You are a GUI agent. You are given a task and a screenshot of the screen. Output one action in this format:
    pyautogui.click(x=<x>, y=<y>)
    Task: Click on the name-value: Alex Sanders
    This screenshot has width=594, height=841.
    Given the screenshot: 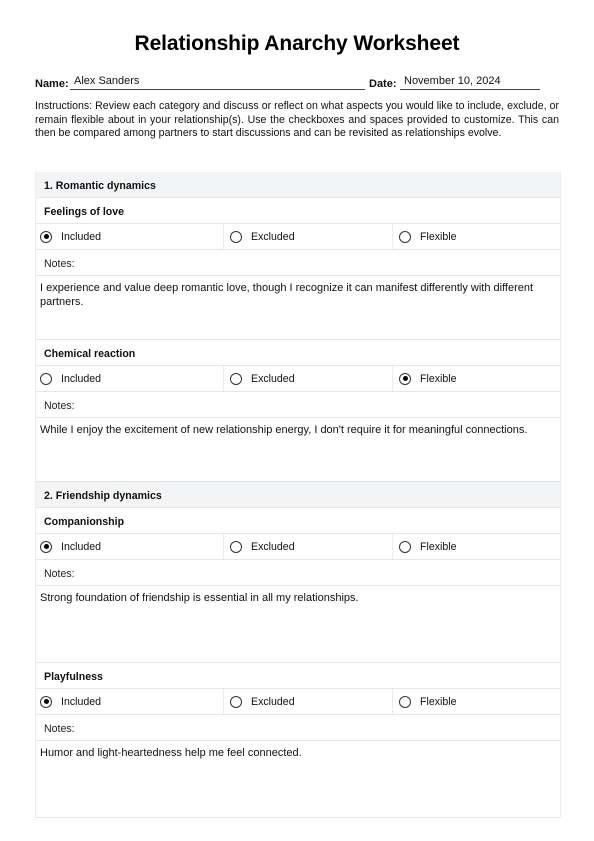 What is the action you would take?
    pyautogui.click(x=107, y=81)
    